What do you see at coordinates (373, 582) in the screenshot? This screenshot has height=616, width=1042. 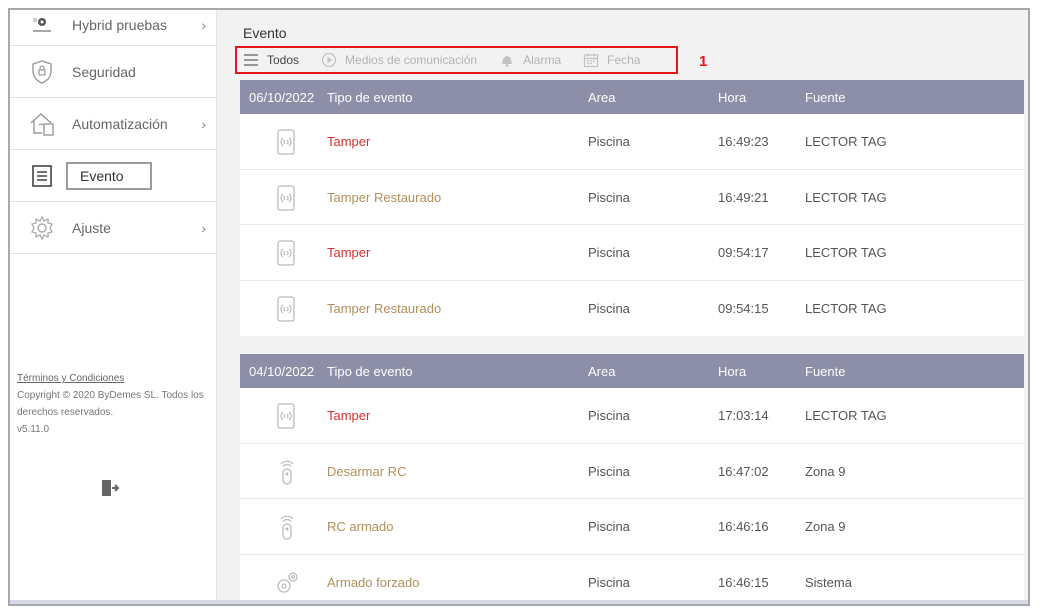 I see `event-type: Armado forzado` at bounding box center [373, 582].